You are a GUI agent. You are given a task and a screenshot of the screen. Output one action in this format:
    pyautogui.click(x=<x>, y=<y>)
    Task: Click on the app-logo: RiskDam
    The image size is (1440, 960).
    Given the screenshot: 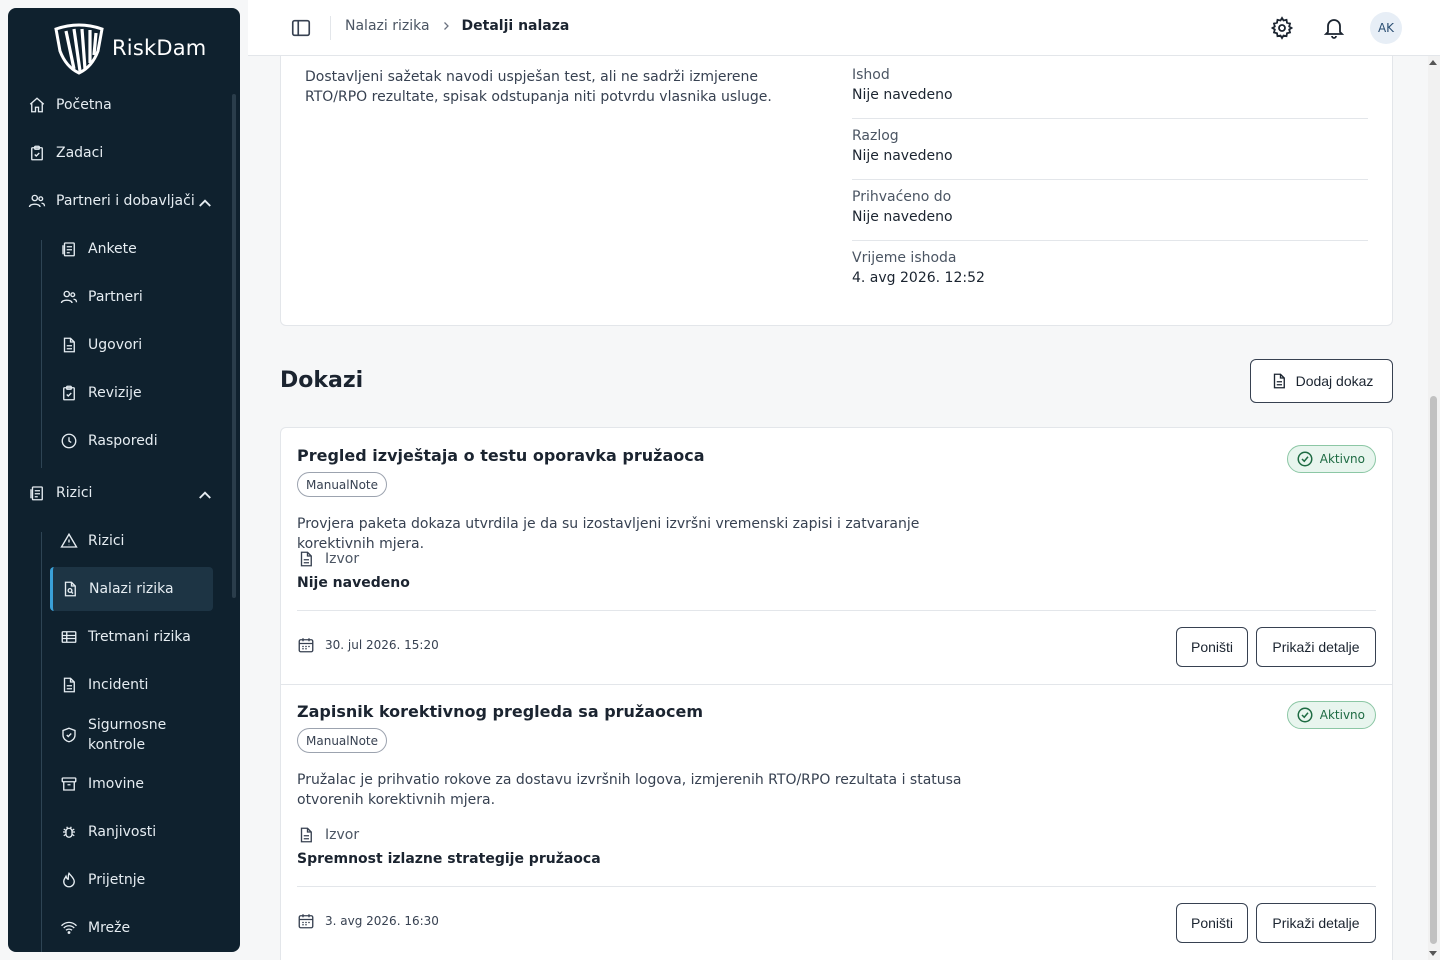 What is the action you would take?
    pyautogui.click(x=129, y=48)
    